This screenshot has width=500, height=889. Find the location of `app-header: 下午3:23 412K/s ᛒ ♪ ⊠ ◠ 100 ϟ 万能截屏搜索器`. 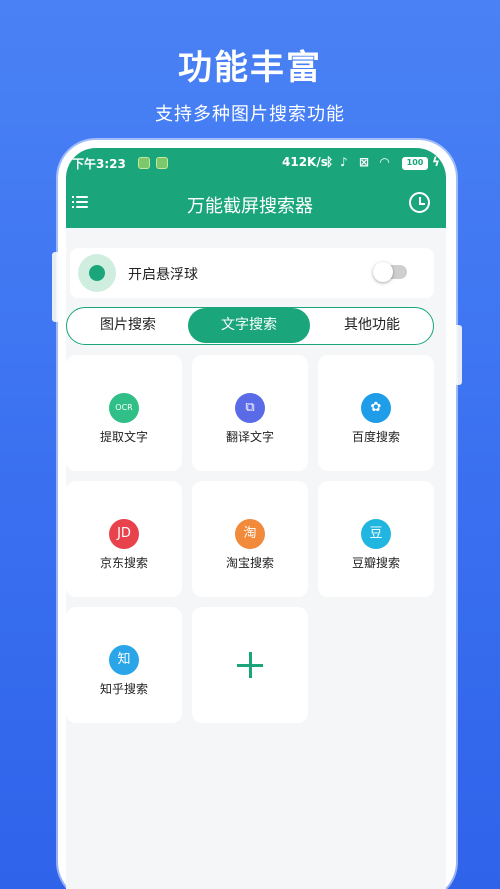

app-header: 下午3:23 412K/s ᛒ ♪ ⊠ ◠ 100 ϟ 万能截屏搜索器 is located at coordinates (256, 188).